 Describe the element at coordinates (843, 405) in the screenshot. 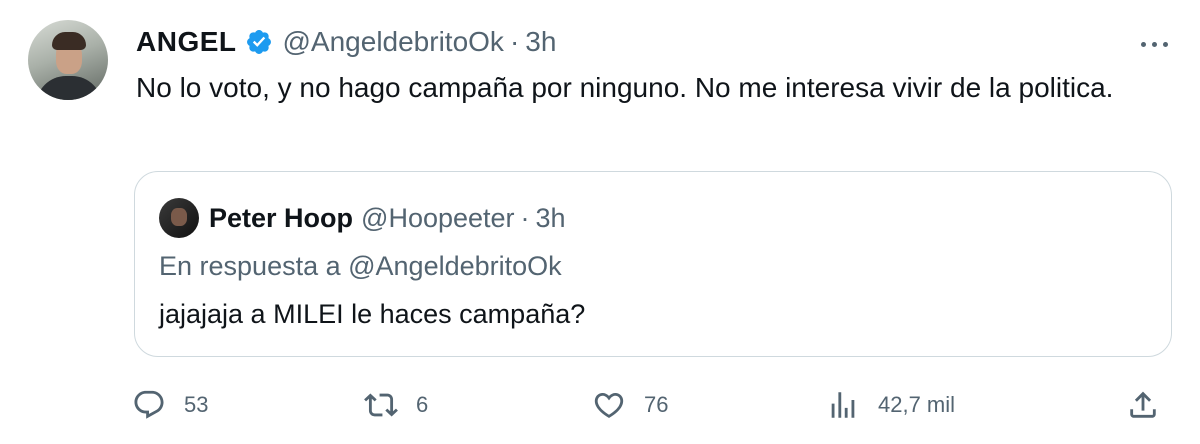

I see `views-chart-icon` at that location.